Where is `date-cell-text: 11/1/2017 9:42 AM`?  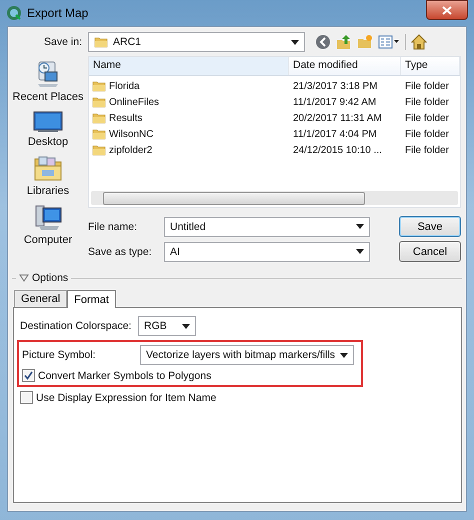
date-cell-text: 11/1/2017 9:42 AM is located at coordinates (335, 103).